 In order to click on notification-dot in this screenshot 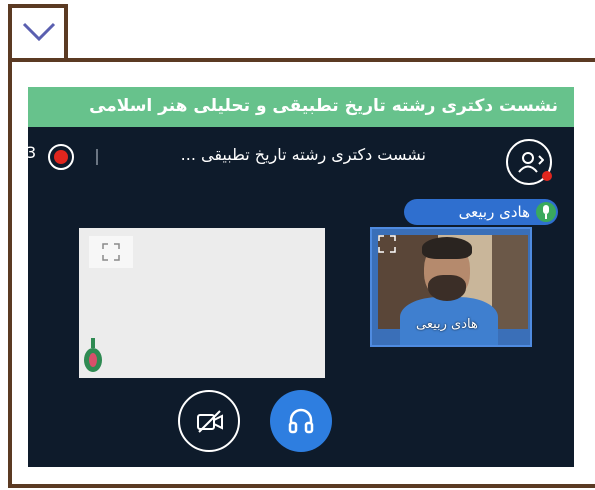, I will do `click(547, 176)`.